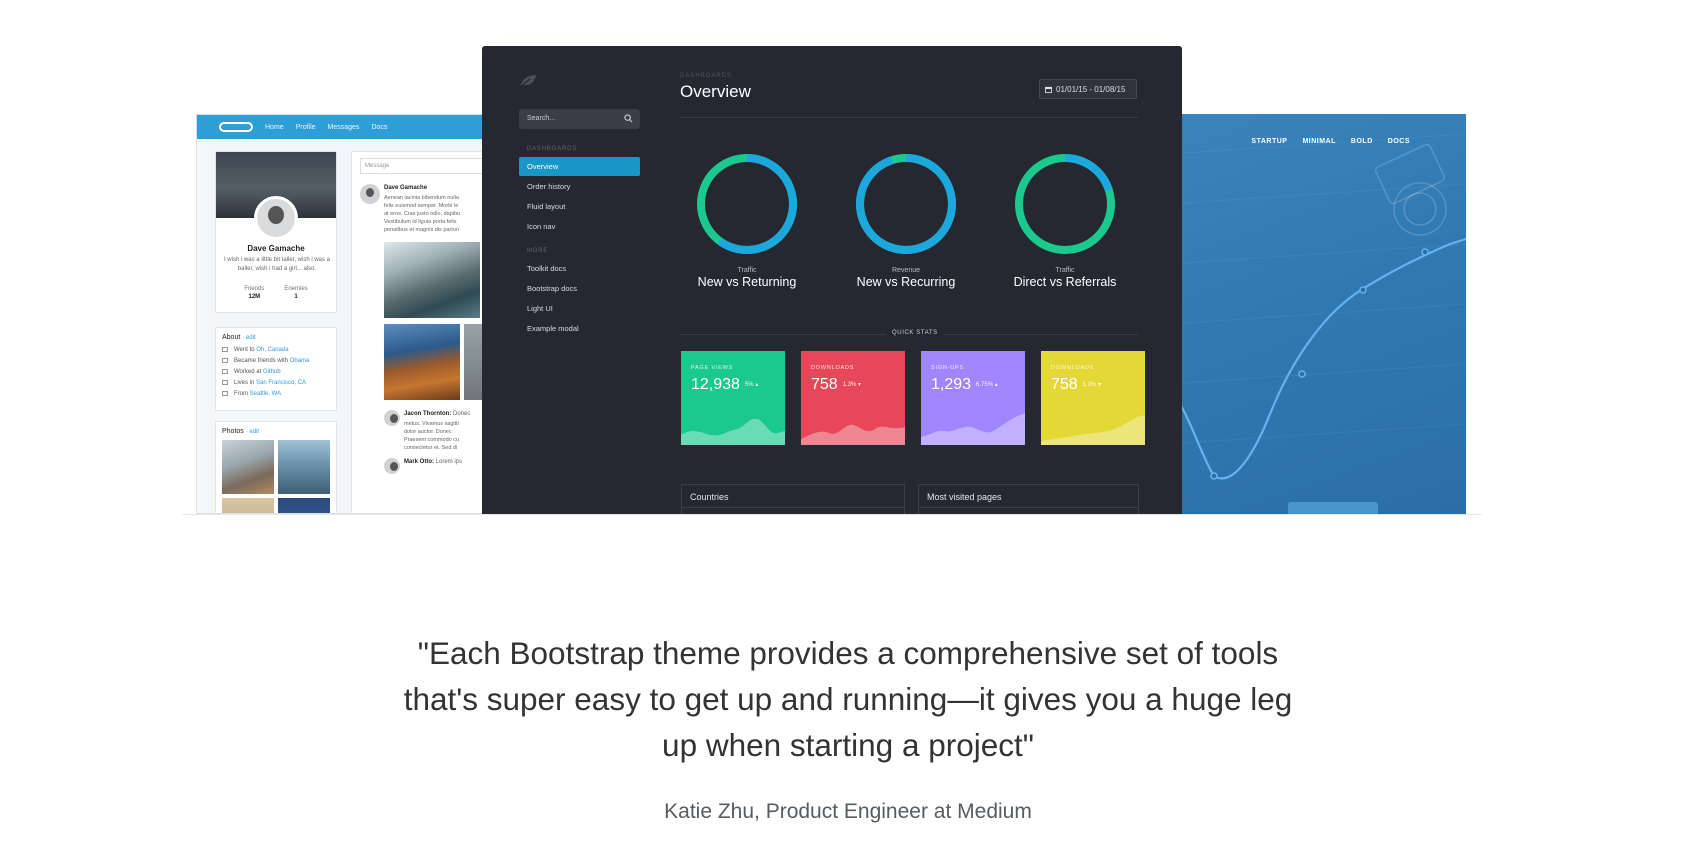 This screenshot has height=865, width=1696. Describe the element at coordinates (733, 398) in the screenshot. I see `stat-card-page-views: PAGE VIEWS 12,938 5% ▴` at that location.